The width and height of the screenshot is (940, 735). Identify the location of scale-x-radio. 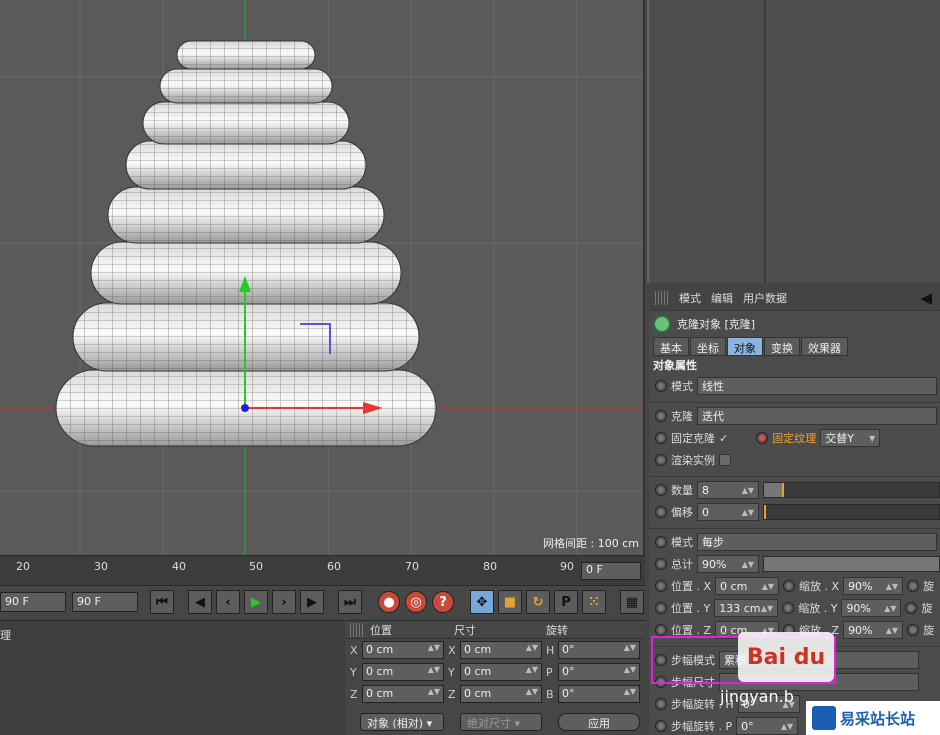
(789, 586).